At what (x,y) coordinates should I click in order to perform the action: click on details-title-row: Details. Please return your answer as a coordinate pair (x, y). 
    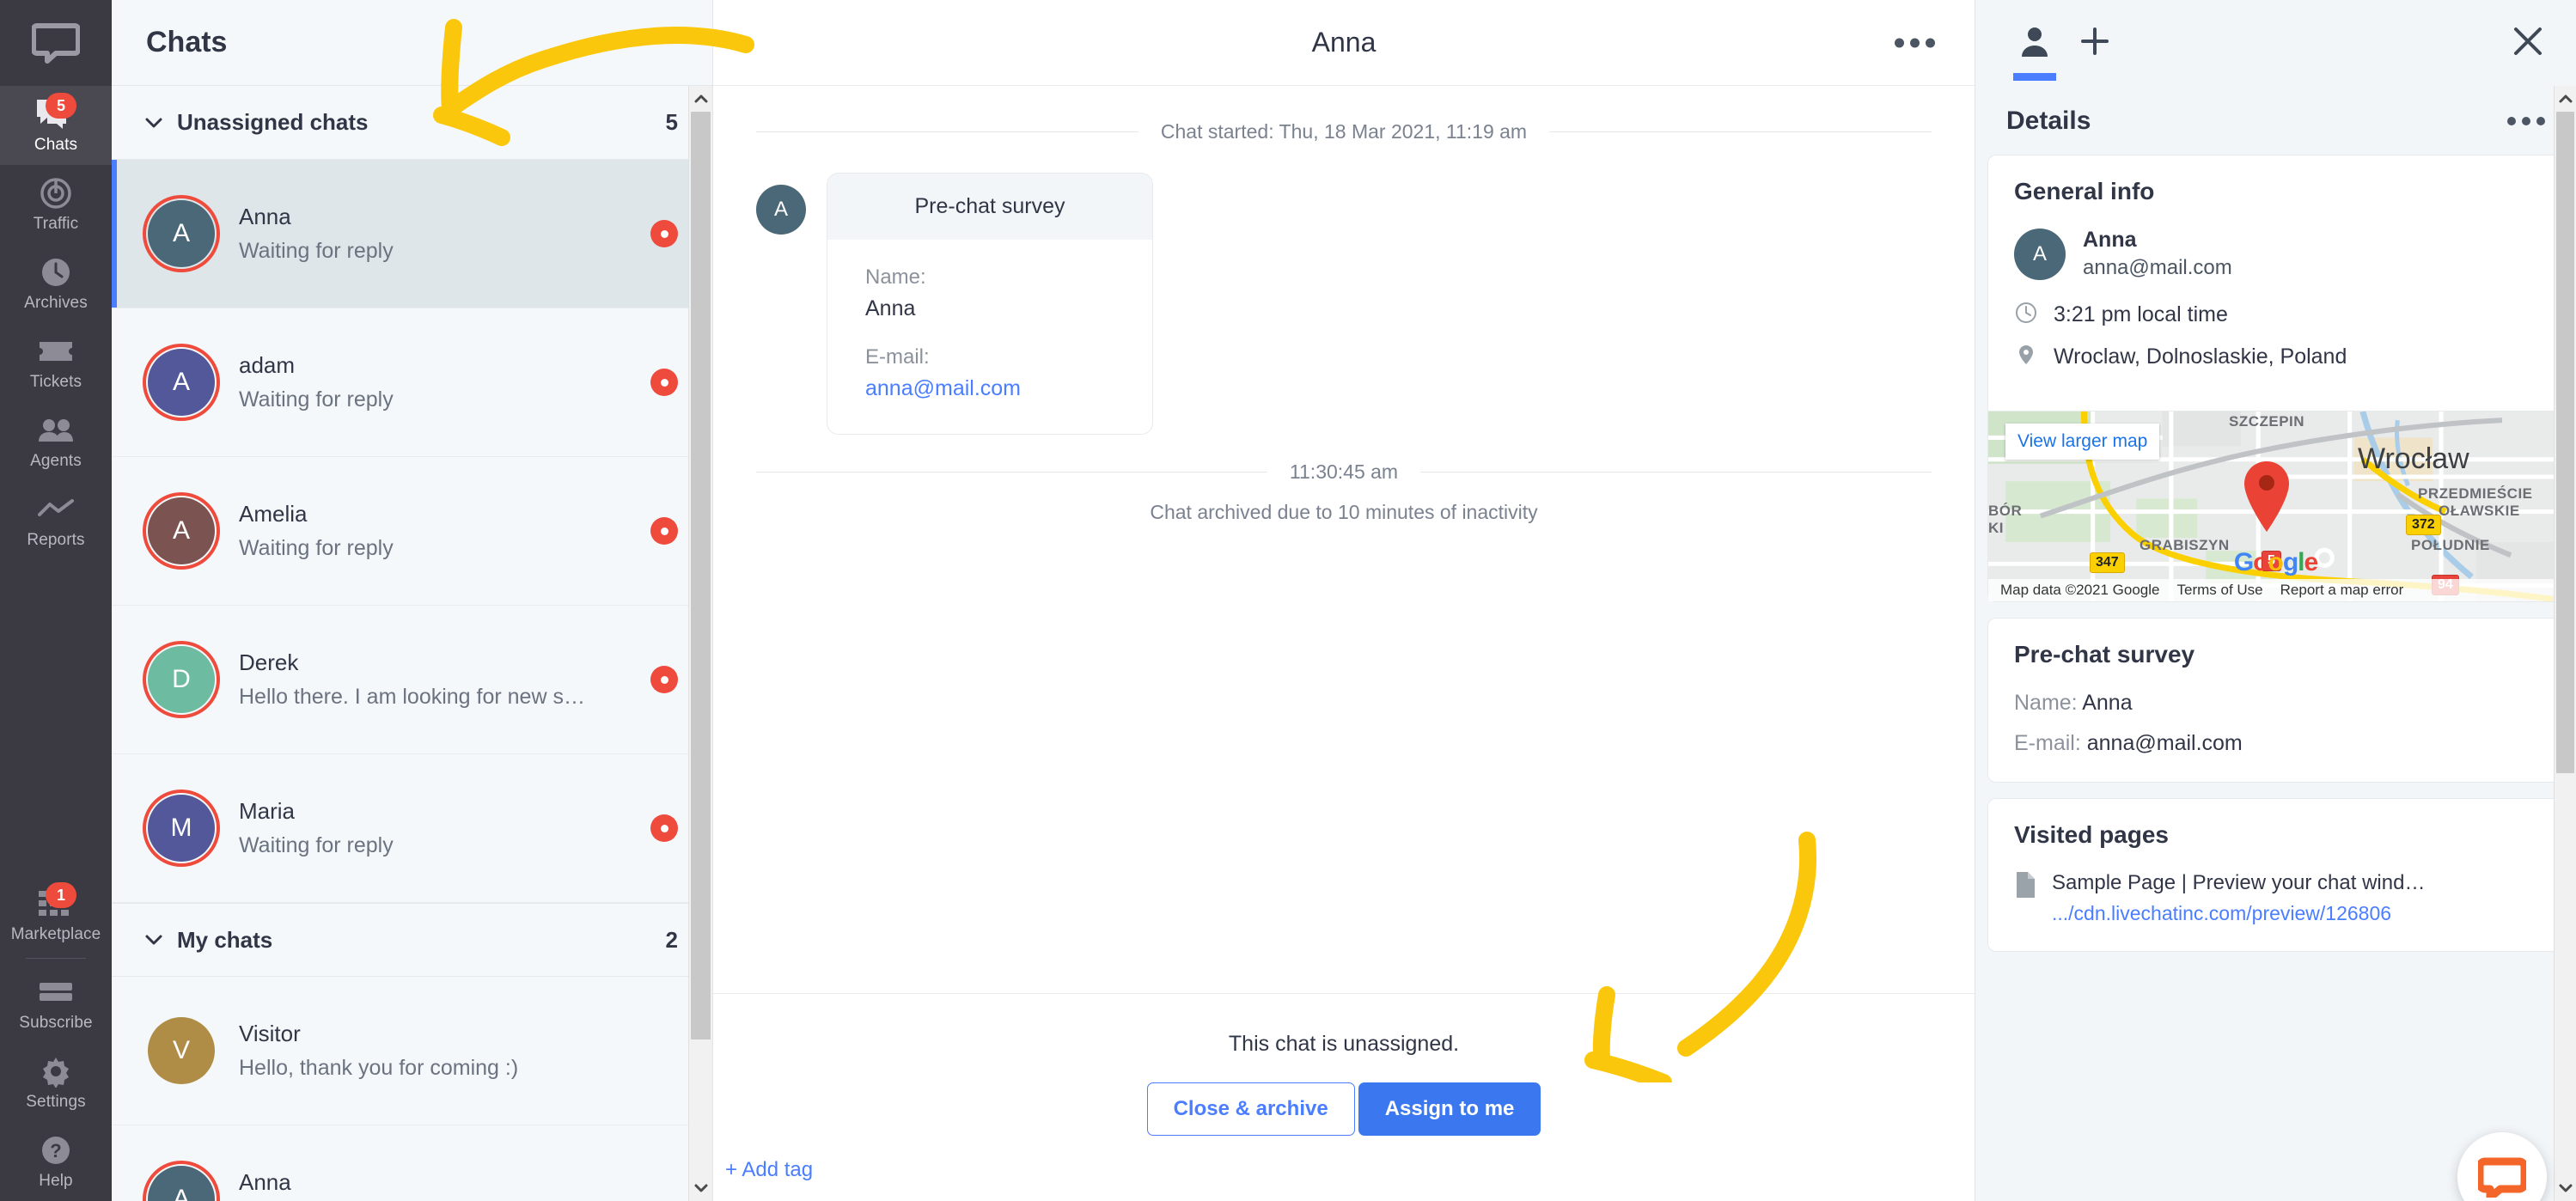
    Looking at the image, I should click on (2275, 120).